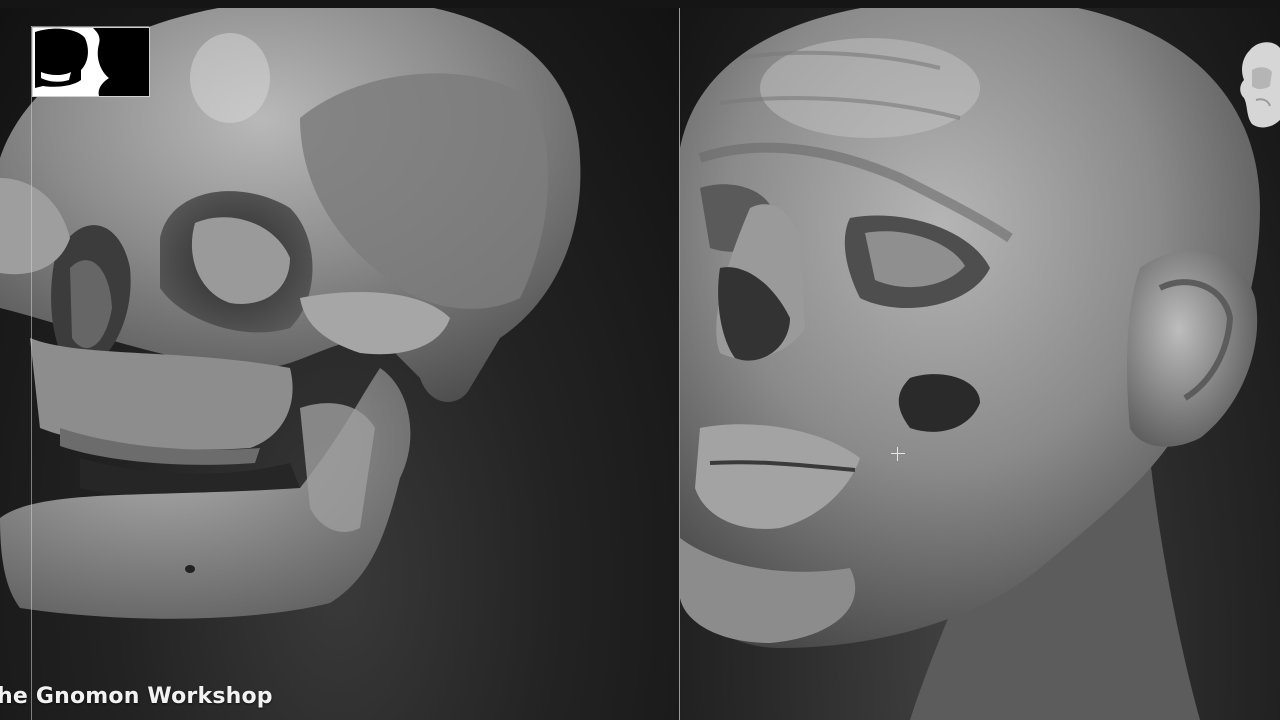 The width and height of the screenshot is (1280, 720). Describe the element at coordinates (640, 4) in the screenshot. I see `top-bar` at that location.